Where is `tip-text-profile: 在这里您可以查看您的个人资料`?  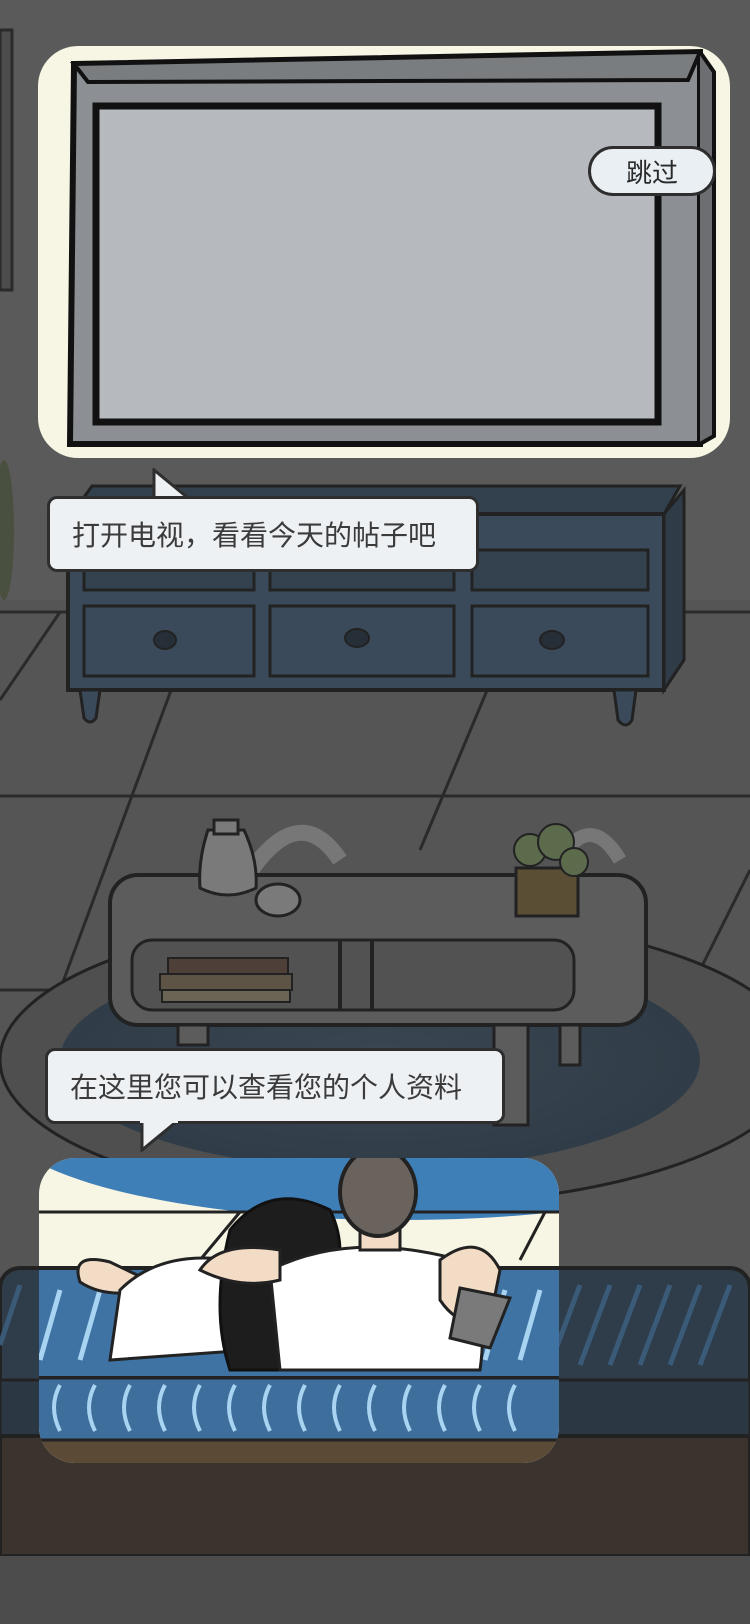 tip-text-profile: 在这里您可以查看您的个人资料 is located at coordinates (266, 1087).